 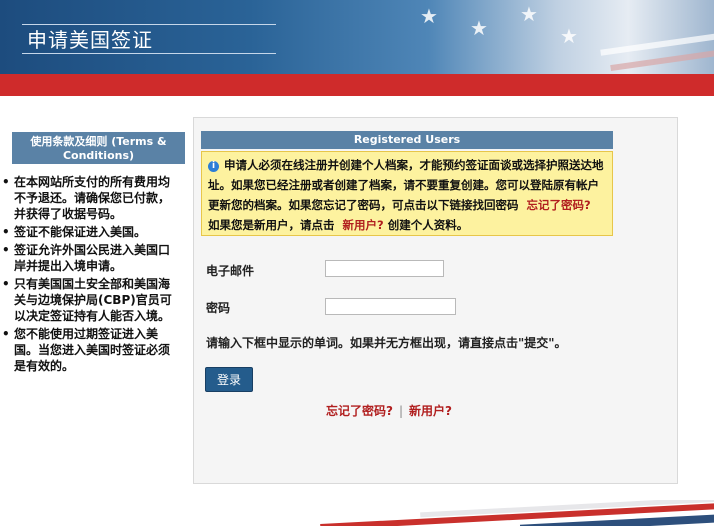 What do you see at coordinates (359, 411) in the screenshot?
I see `forgot-password-link: 忘记了密码?` at bounding box center [359, 411].